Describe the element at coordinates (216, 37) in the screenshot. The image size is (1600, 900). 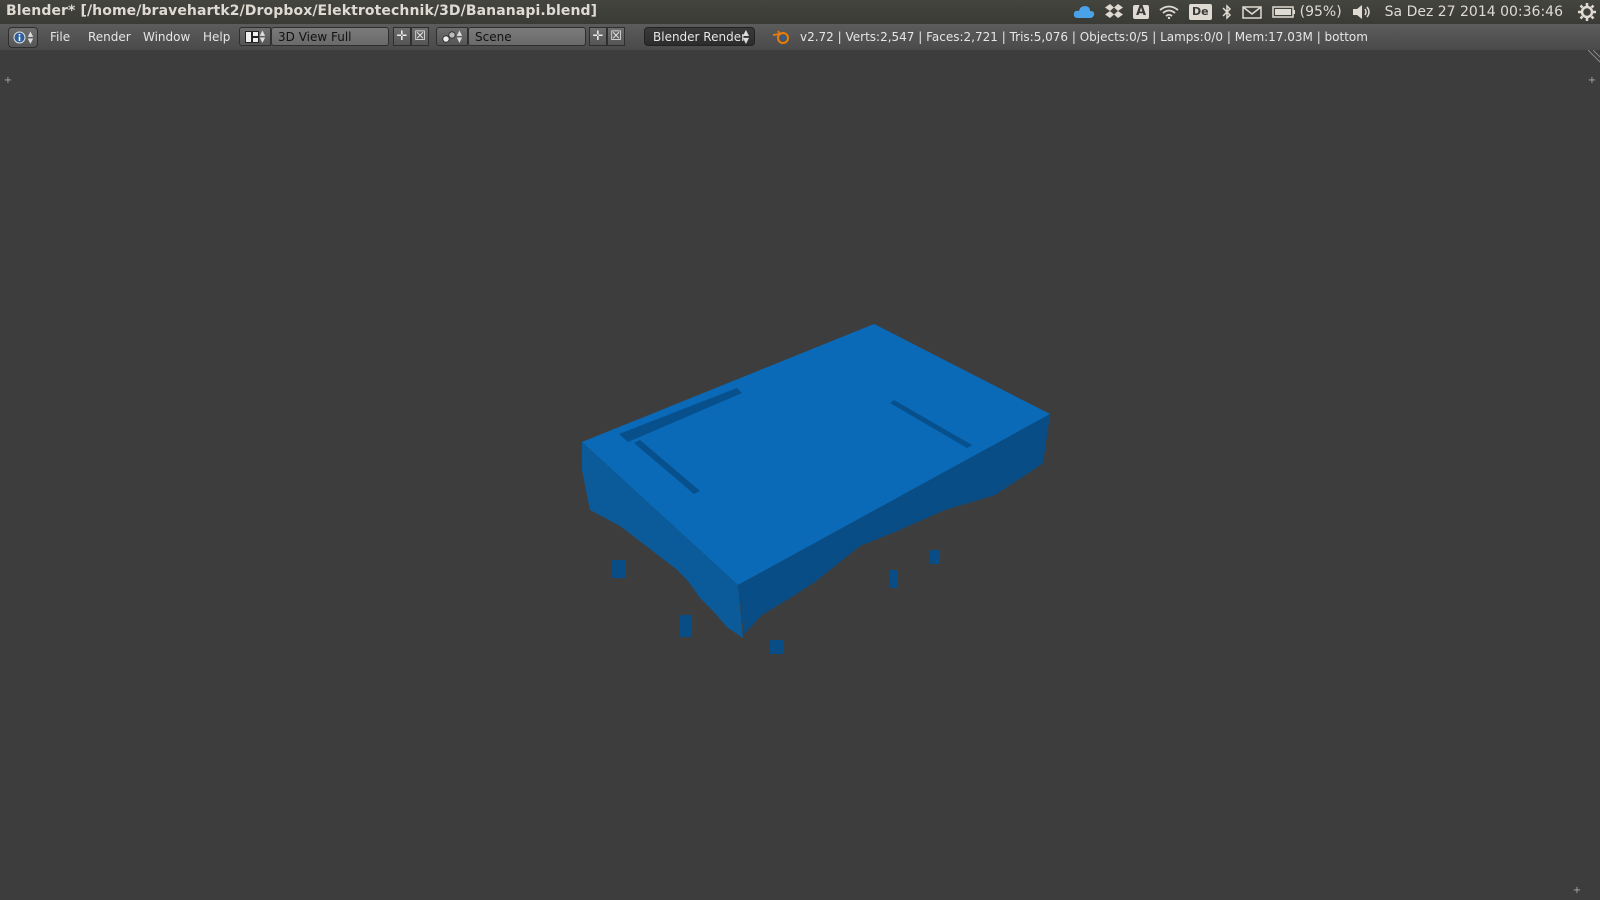
I see `menu-help: Help` at that location.